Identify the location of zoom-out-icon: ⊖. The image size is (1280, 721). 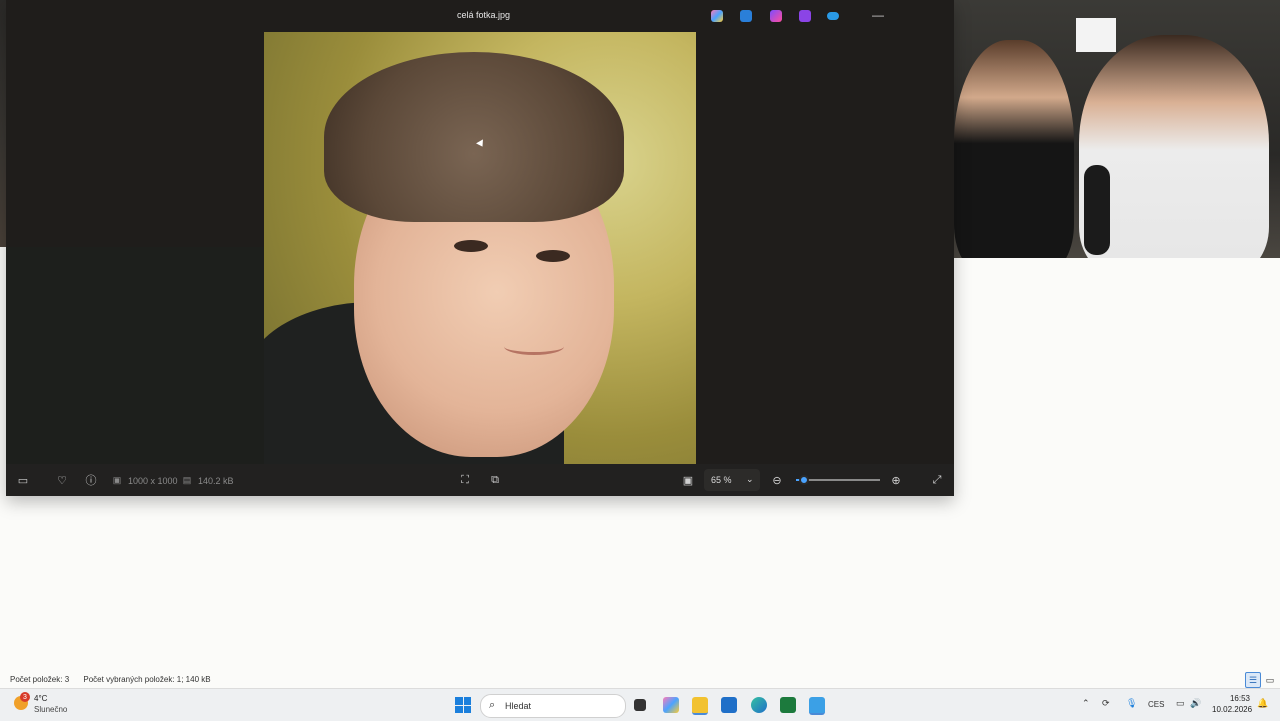
(777, 480).